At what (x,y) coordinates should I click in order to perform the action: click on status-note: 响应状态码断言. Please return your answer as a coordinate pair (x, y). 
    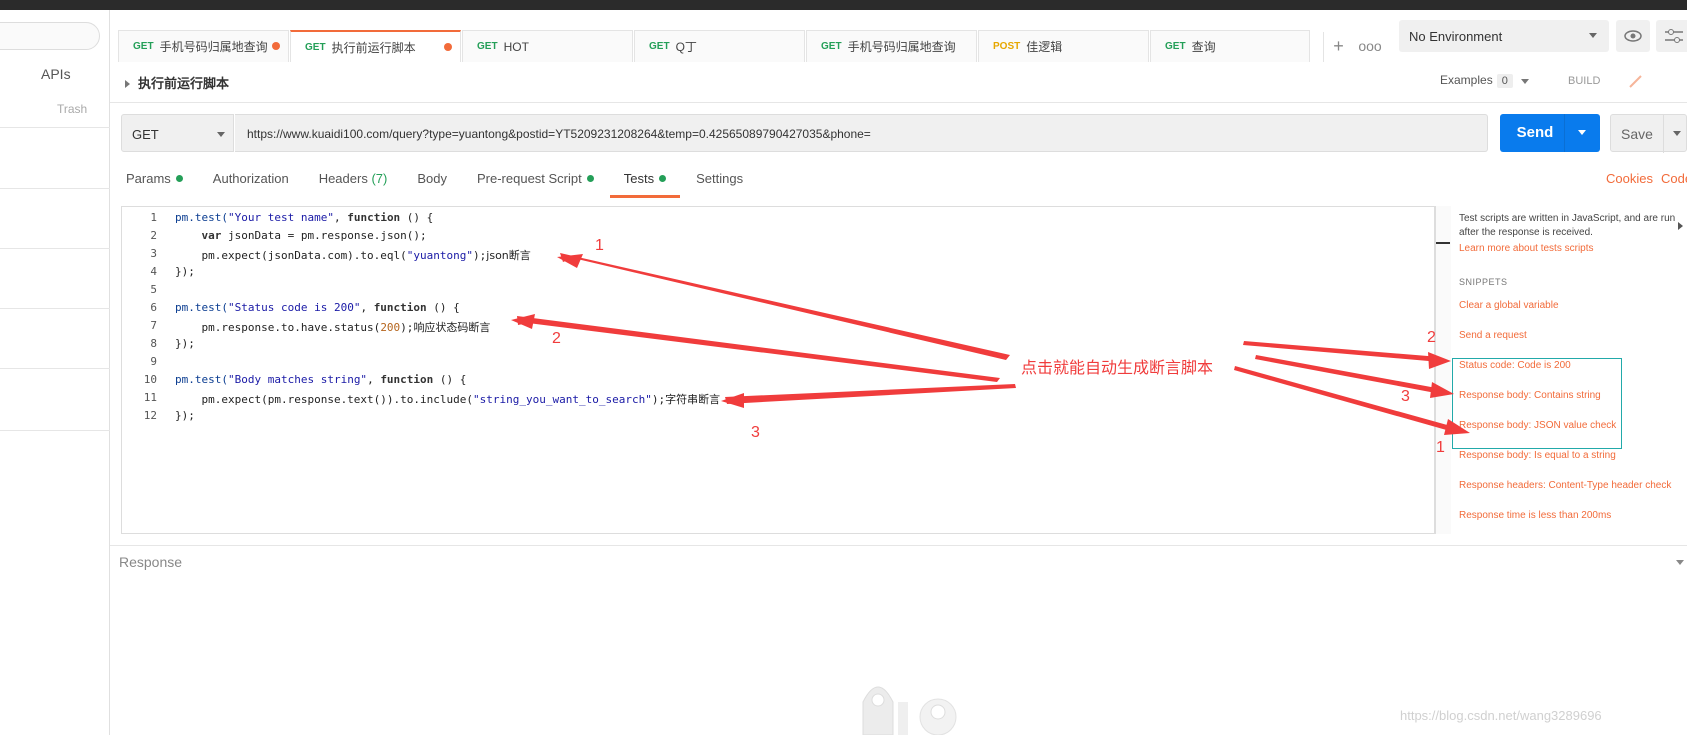
    Looking at the image, I should click on (452, 327).